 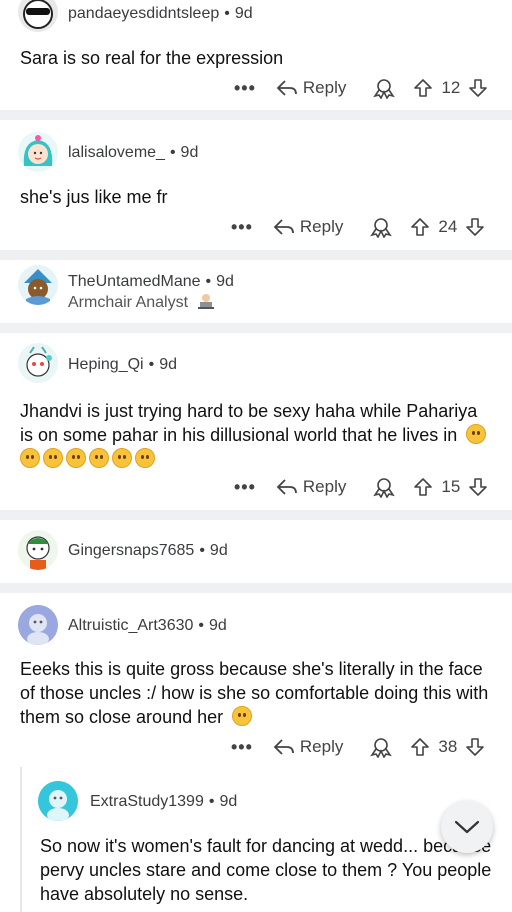 I want to click on tongue-emoji-icon, so click(x=99, y=458).